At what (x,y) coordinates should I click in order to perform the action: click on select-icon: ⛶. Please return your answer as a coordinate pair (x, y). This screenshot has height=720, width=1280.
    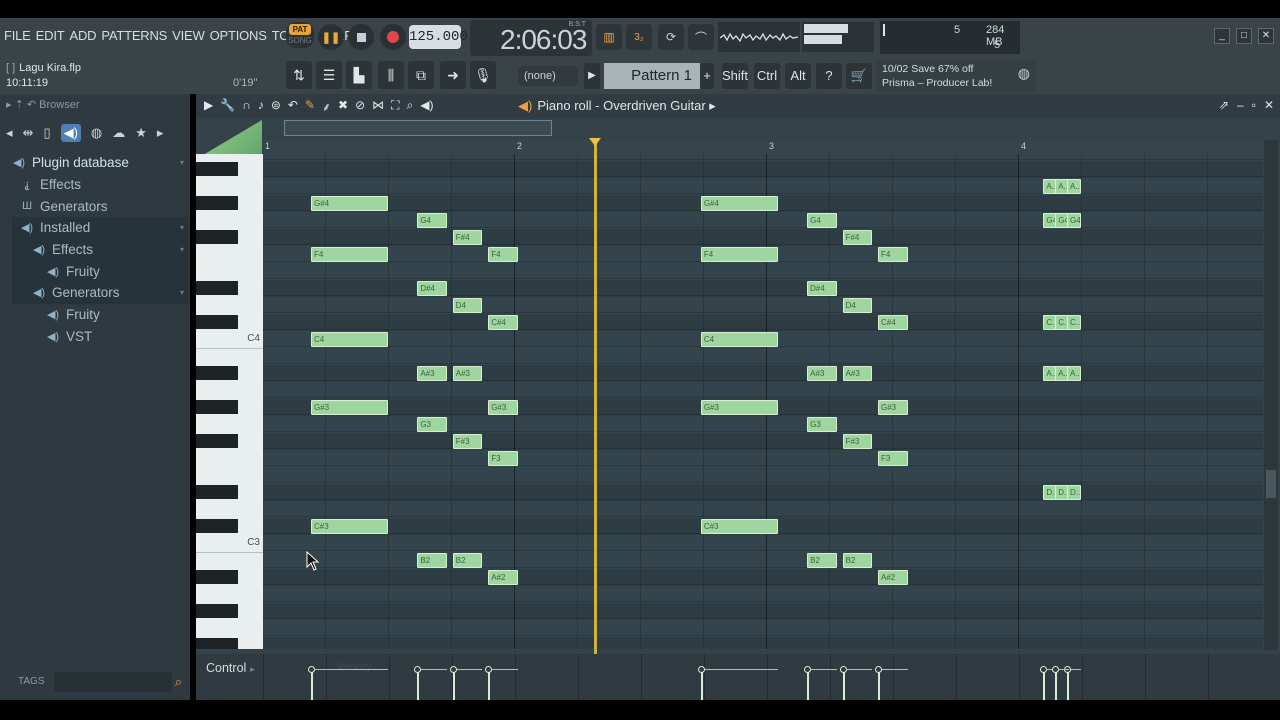
    Looking at the image, I should click on (395, 106).